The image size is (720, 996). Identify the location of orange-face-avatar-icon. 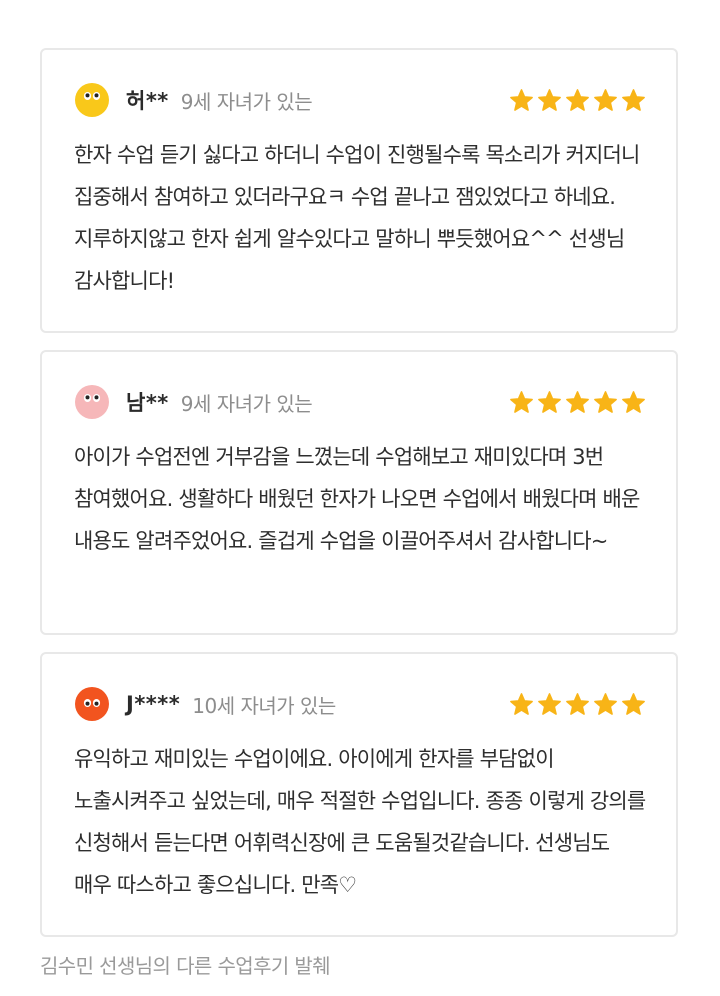
(92, 704).